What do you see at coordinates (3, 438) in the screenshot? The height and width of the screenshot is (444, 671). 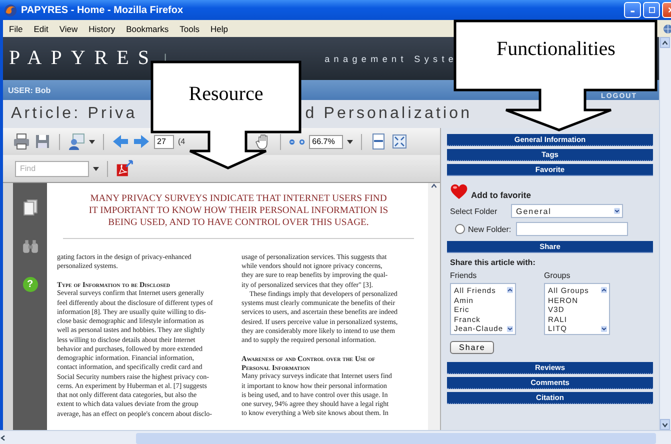 I see `scroll-left-icon` at bounding box center [3, 438].